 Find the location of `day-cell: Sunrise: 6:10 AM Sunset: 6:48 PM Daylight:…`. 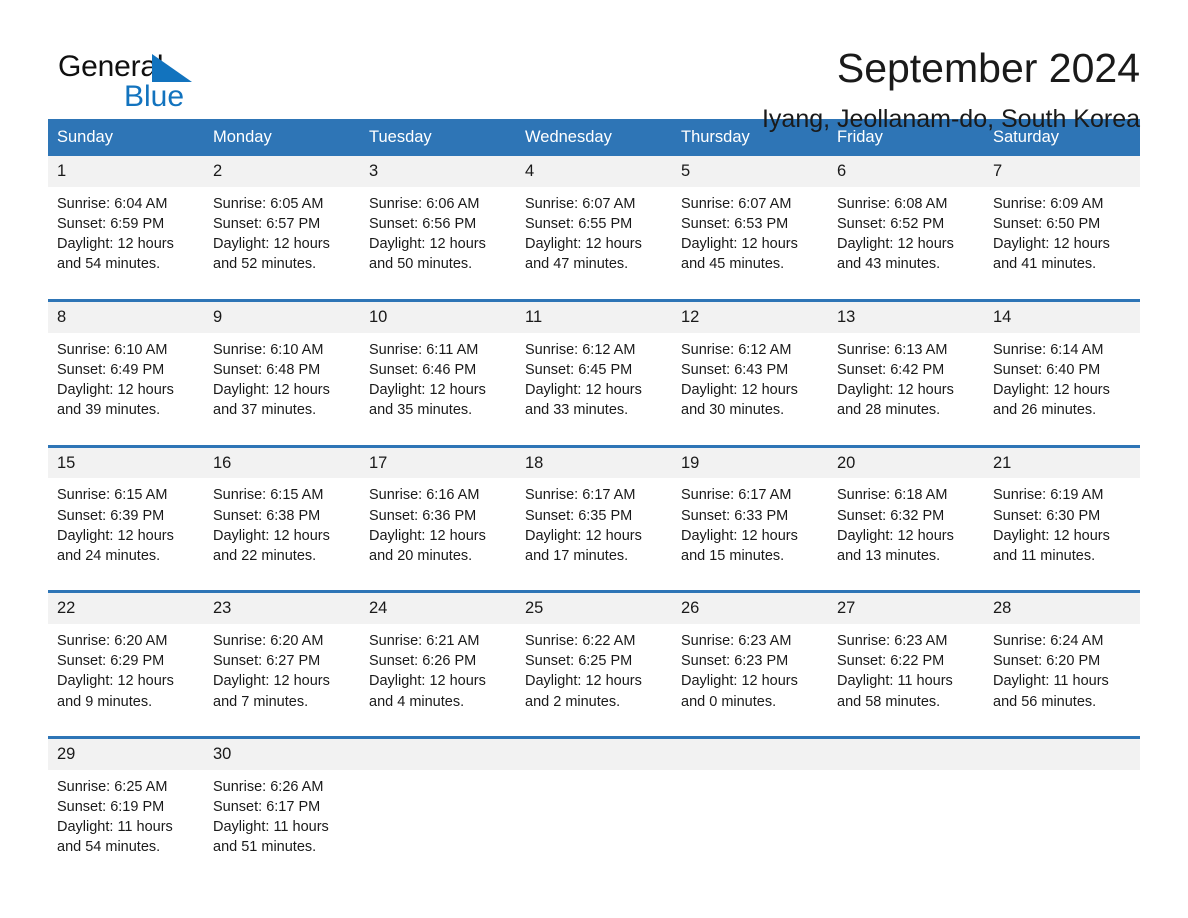

day-cell: Sunrise: 6:10 AM Sunset: 6:48 PM Daylight:… is located at coordinates (282, 389).